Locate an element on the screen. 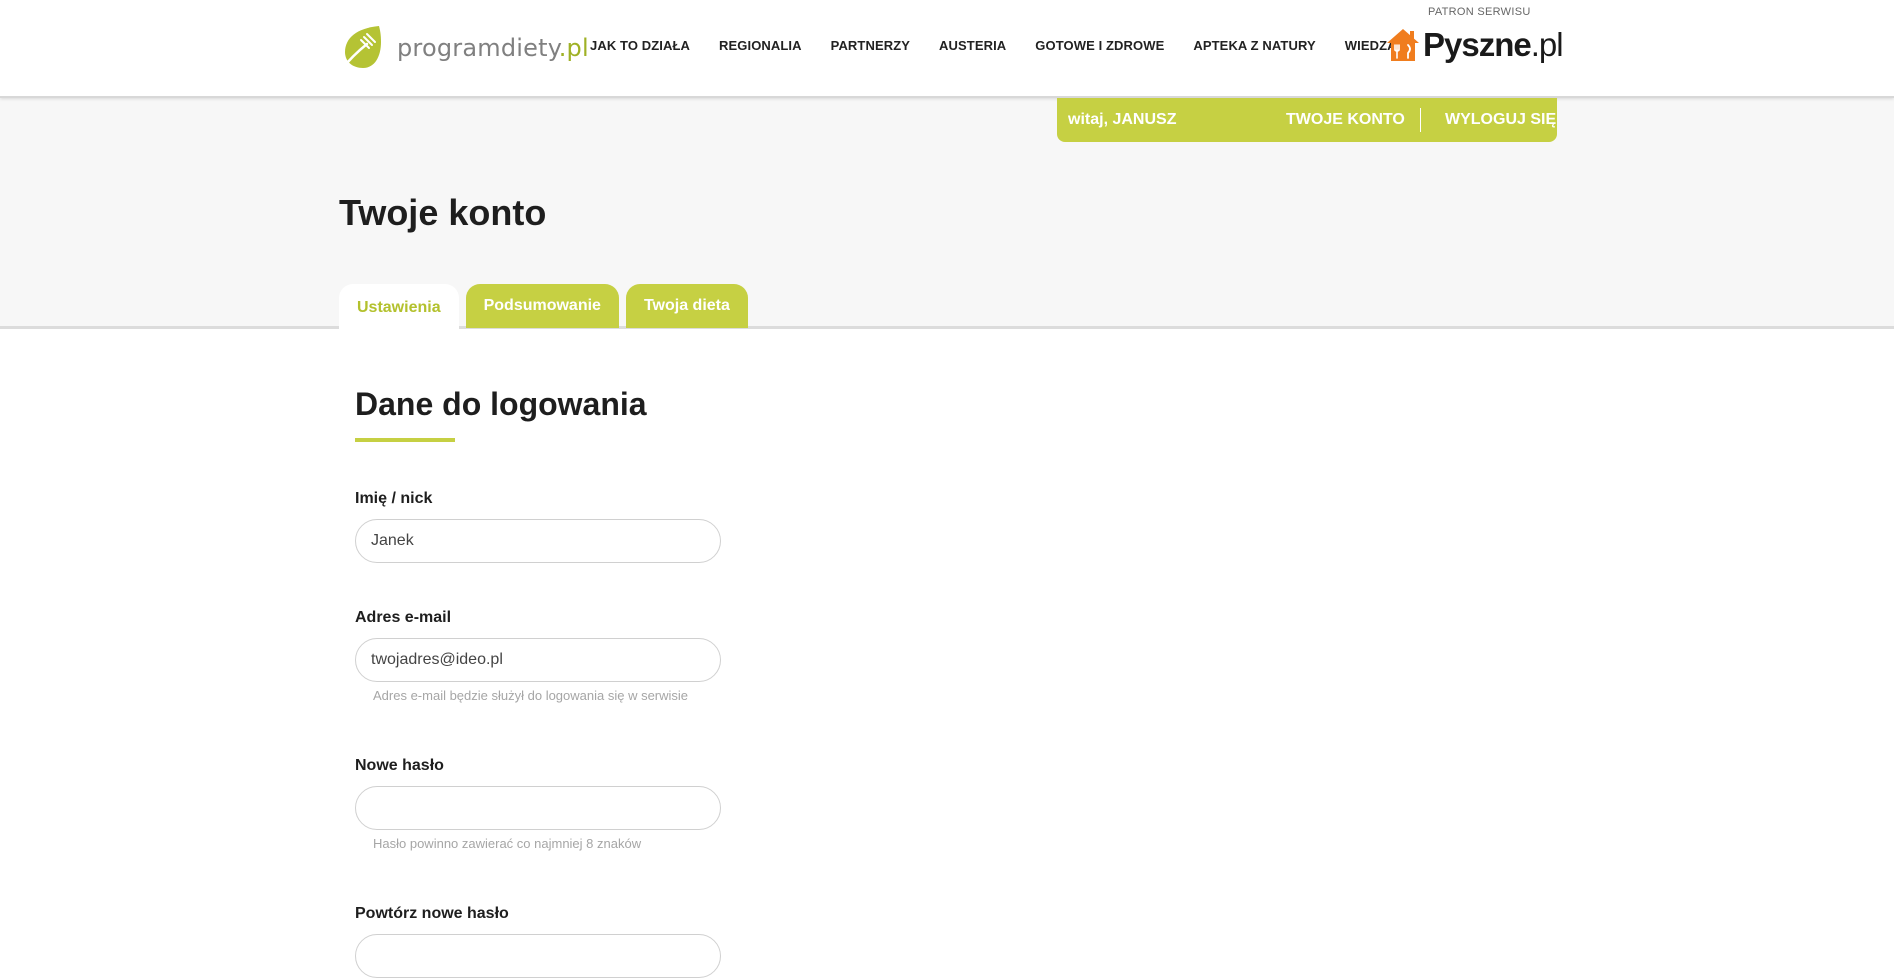 Image resolution: width=1894 pixels, height=978 pixels. tab-twoja-dieta: Twoja dieta is located at coordinates (686, 306).